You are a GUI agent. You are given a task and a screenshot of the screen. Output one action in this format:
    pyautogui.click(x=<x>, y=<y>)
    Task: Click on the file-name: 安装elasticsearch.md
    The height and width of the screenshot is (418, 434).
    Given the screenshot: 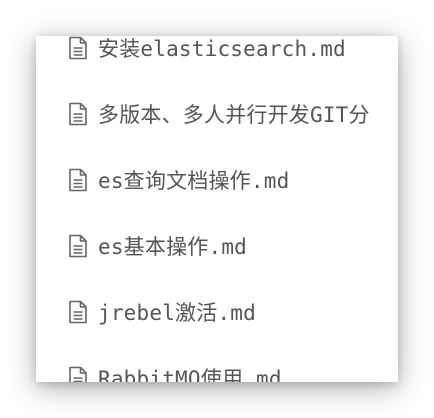 What is the action you would take?
    pyautogui.click(x=222, y=49)
    